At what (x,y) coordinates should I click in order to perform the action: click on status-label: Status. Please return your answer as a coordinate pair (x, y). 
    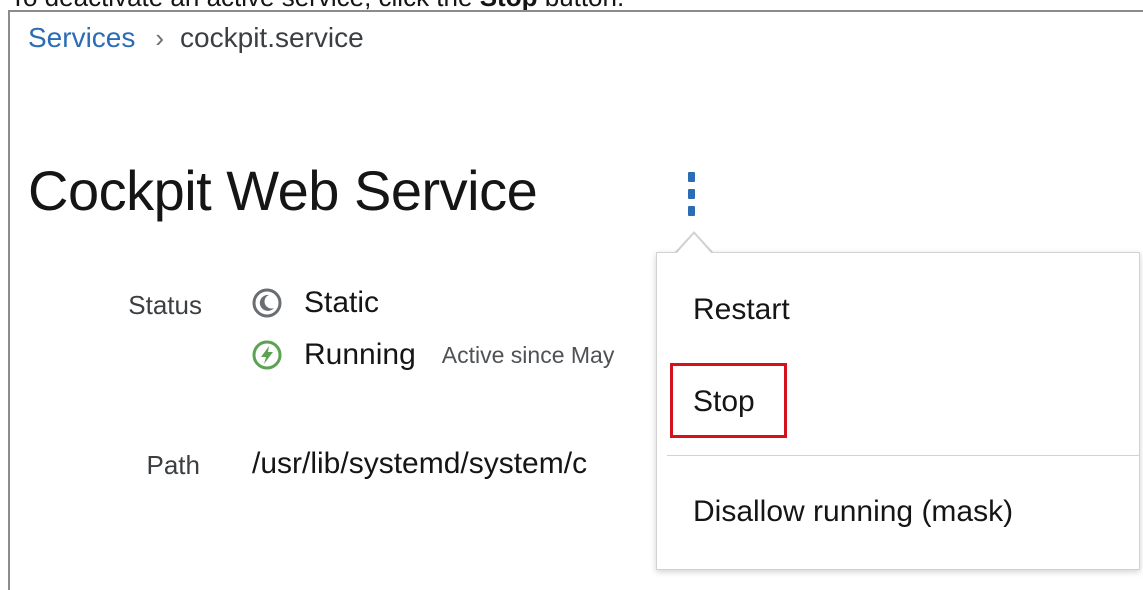
    Looking at the image, I should click on (165, 305).